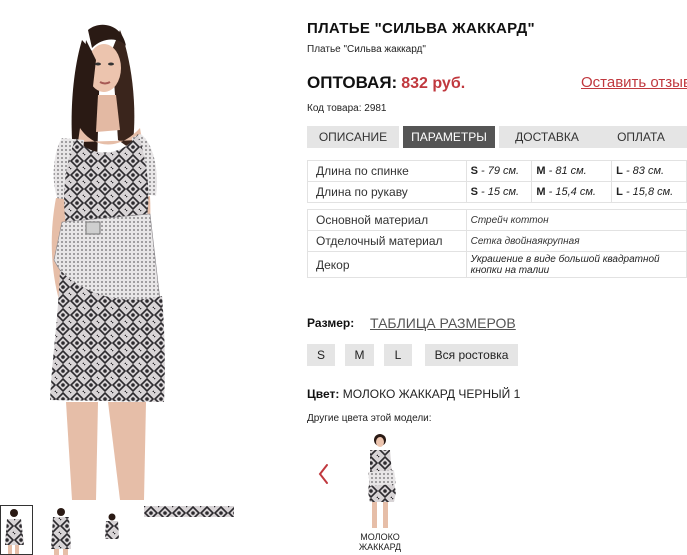 The image size is (687, 555). What do you see at coordinates (398, 355) in the screenshot?
I see `size-button-l: L` at bounding box center [398, 355].